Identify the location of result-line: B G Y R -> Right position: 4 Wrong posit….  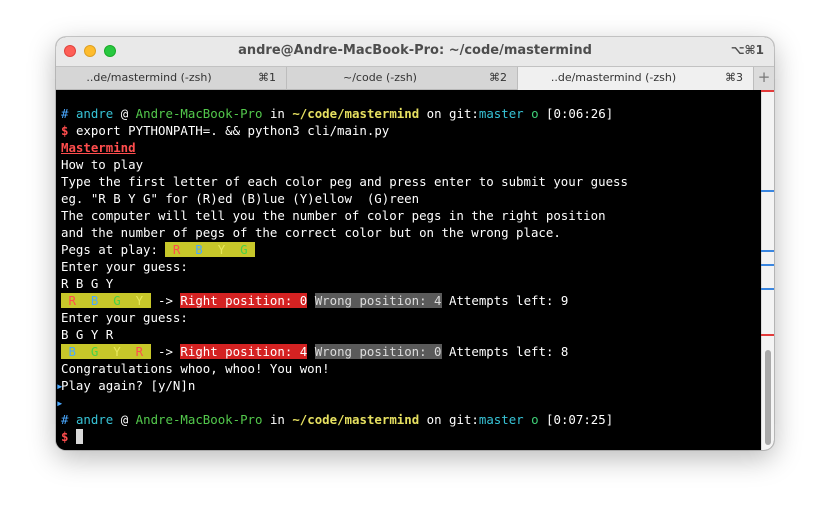
(411, 351).